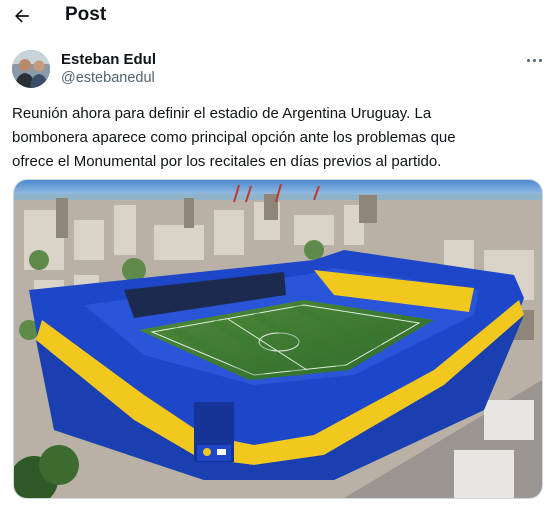 This screenshot has height=510, width=550. What do you see at coordinates (275, 16) in the screenshot?
I see `post-header: Post` at bounding box center [275, 16].